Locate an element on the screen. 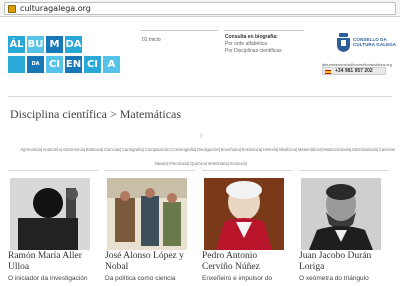  phone-number: +34 981 957 202 is located at coordinates (354, 71).